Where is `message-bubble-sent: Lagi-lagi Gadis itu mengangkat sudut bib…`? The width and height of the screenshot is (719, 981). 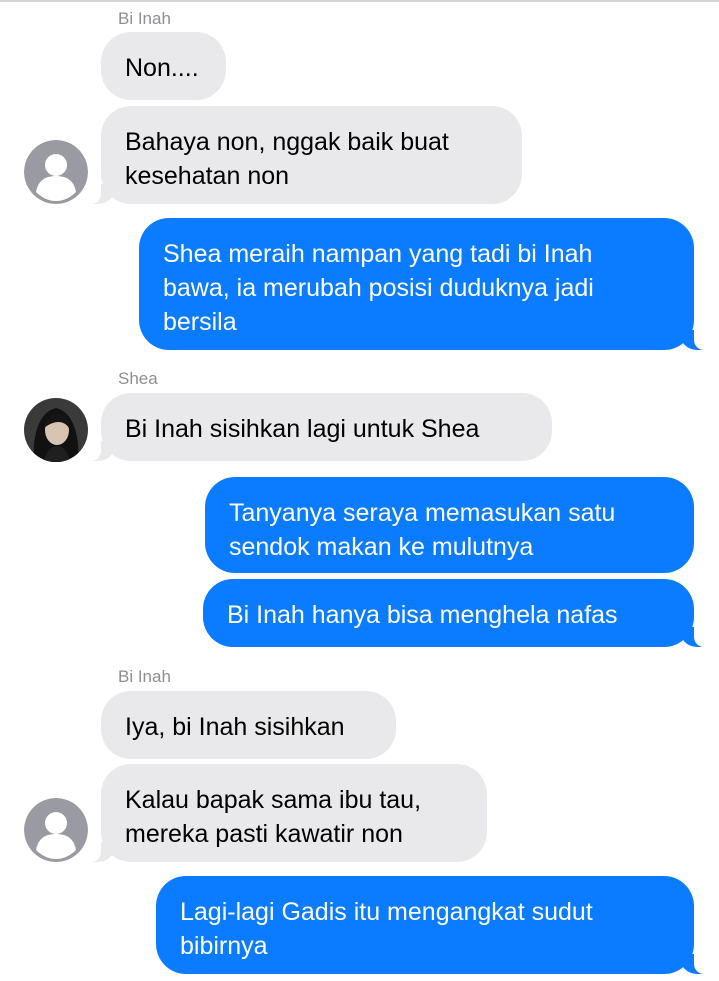
message-bubble-sent: Lagi-lagi Gadis itu mengangkat sudut bib… is located at coordinates (430, 925).